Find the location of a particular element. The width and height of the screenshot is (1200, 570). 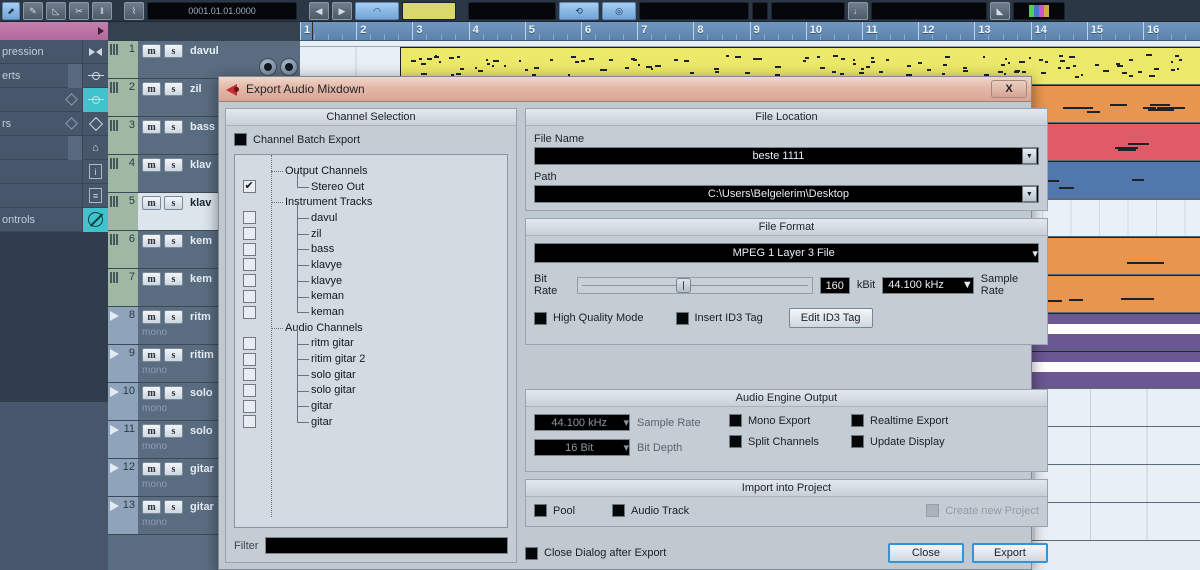

filter-input is located at coordinates (386, 545).